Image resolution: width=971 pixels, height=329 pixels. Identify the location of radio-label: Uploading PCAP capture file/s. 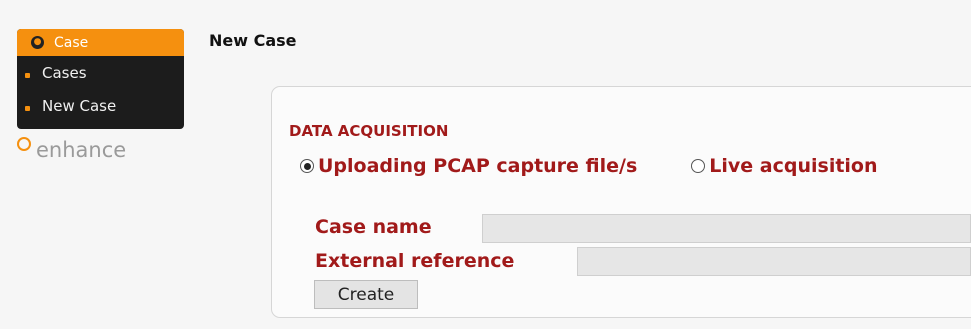
(478, 166).